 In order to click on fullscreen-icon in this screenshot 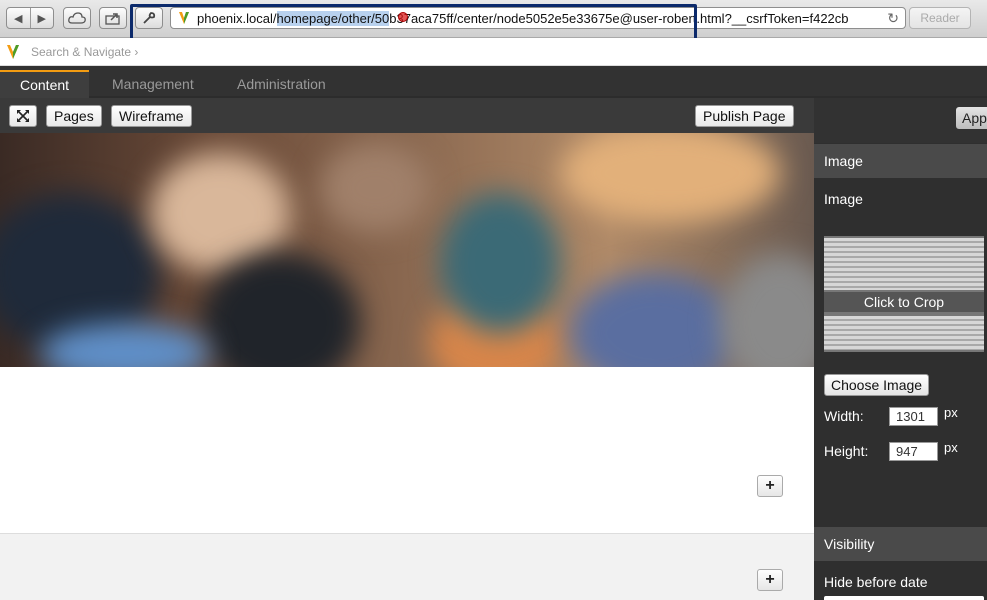, I will do `click(23, 116)`.